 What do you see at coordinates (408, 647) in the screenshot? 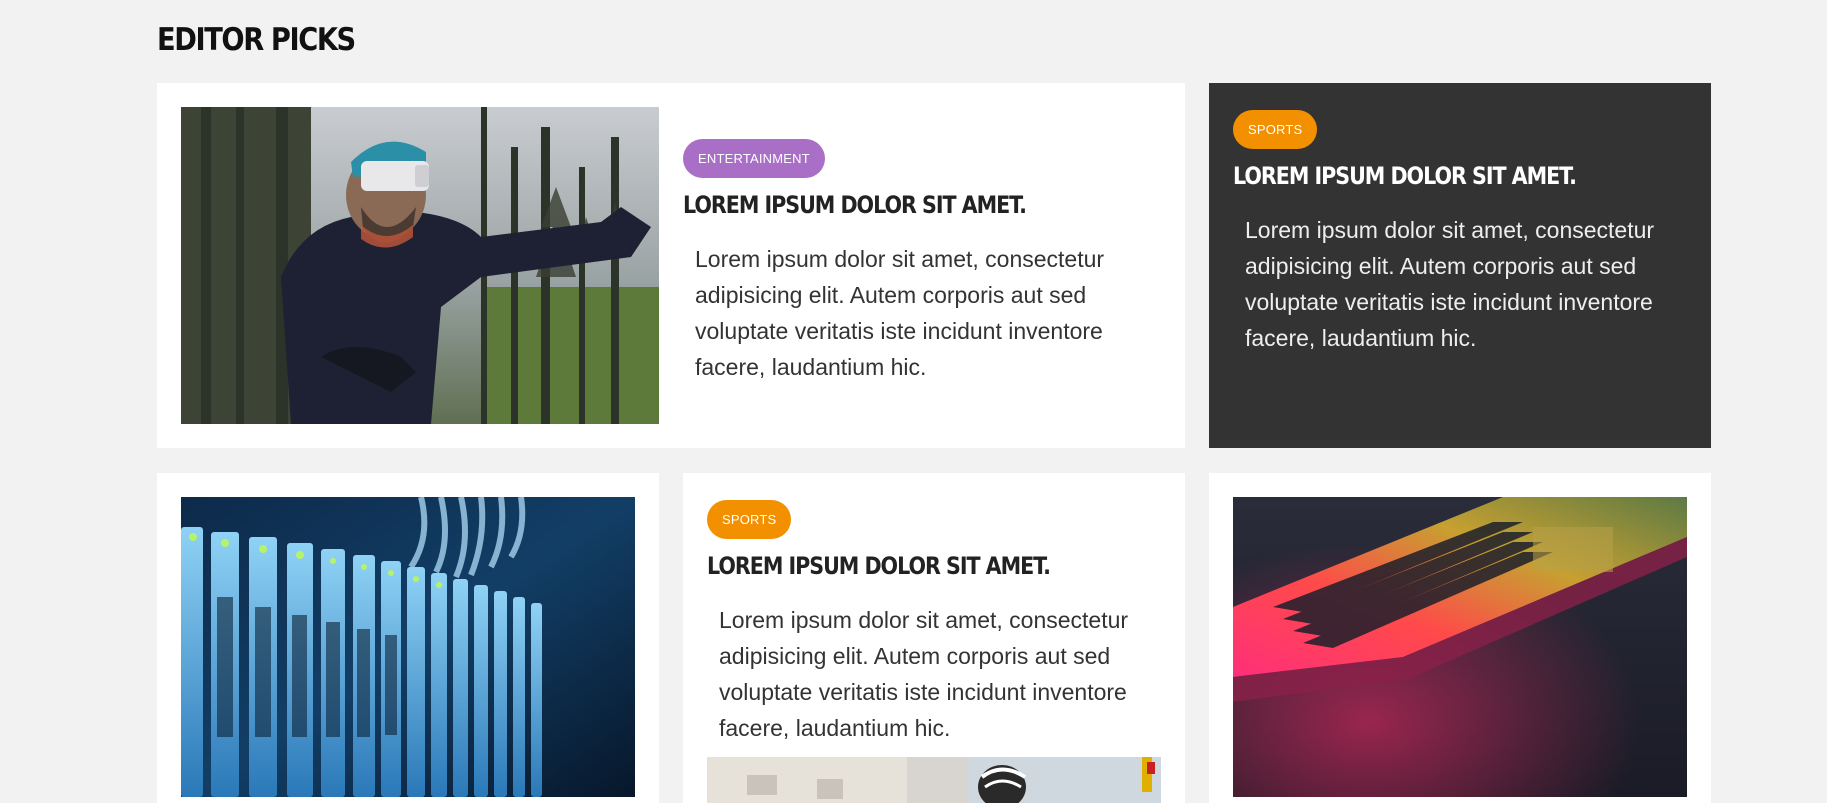
I see `server-rack-image` at bounding box center [408, 647].